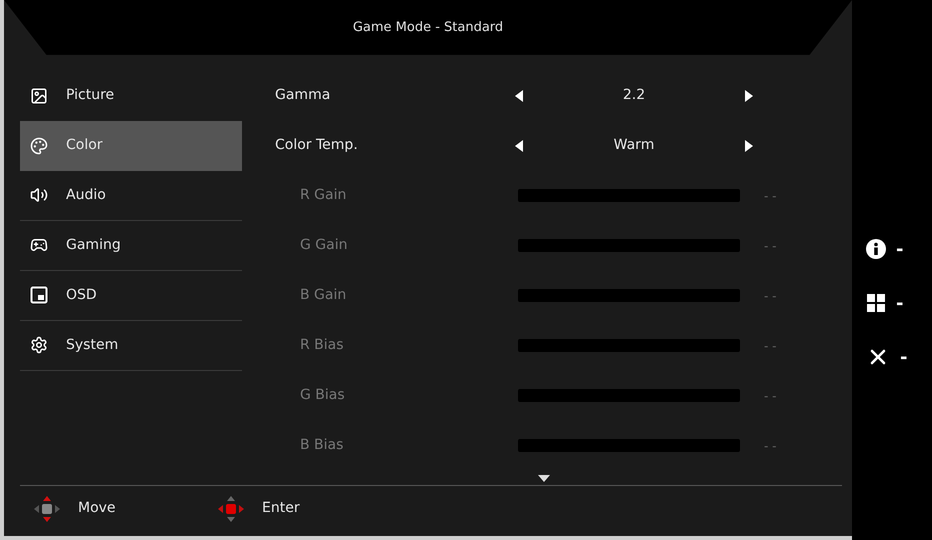 The height and width of the screenshot is (540, 932). What do you see at coordinates (131, 345) in the screenshot?
I see `menu-item: System` at bounding box center [131, 345].